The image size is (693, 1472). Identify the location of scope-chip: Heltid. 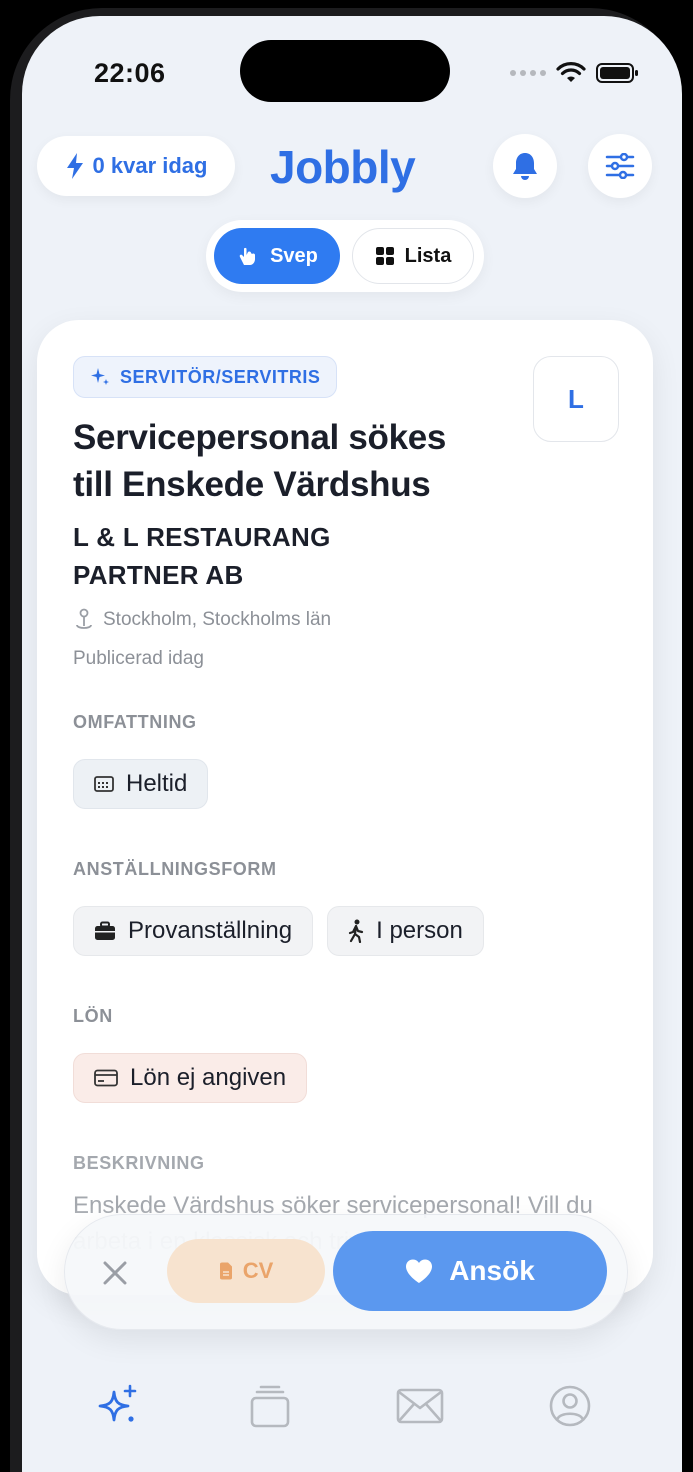
(141, 784).